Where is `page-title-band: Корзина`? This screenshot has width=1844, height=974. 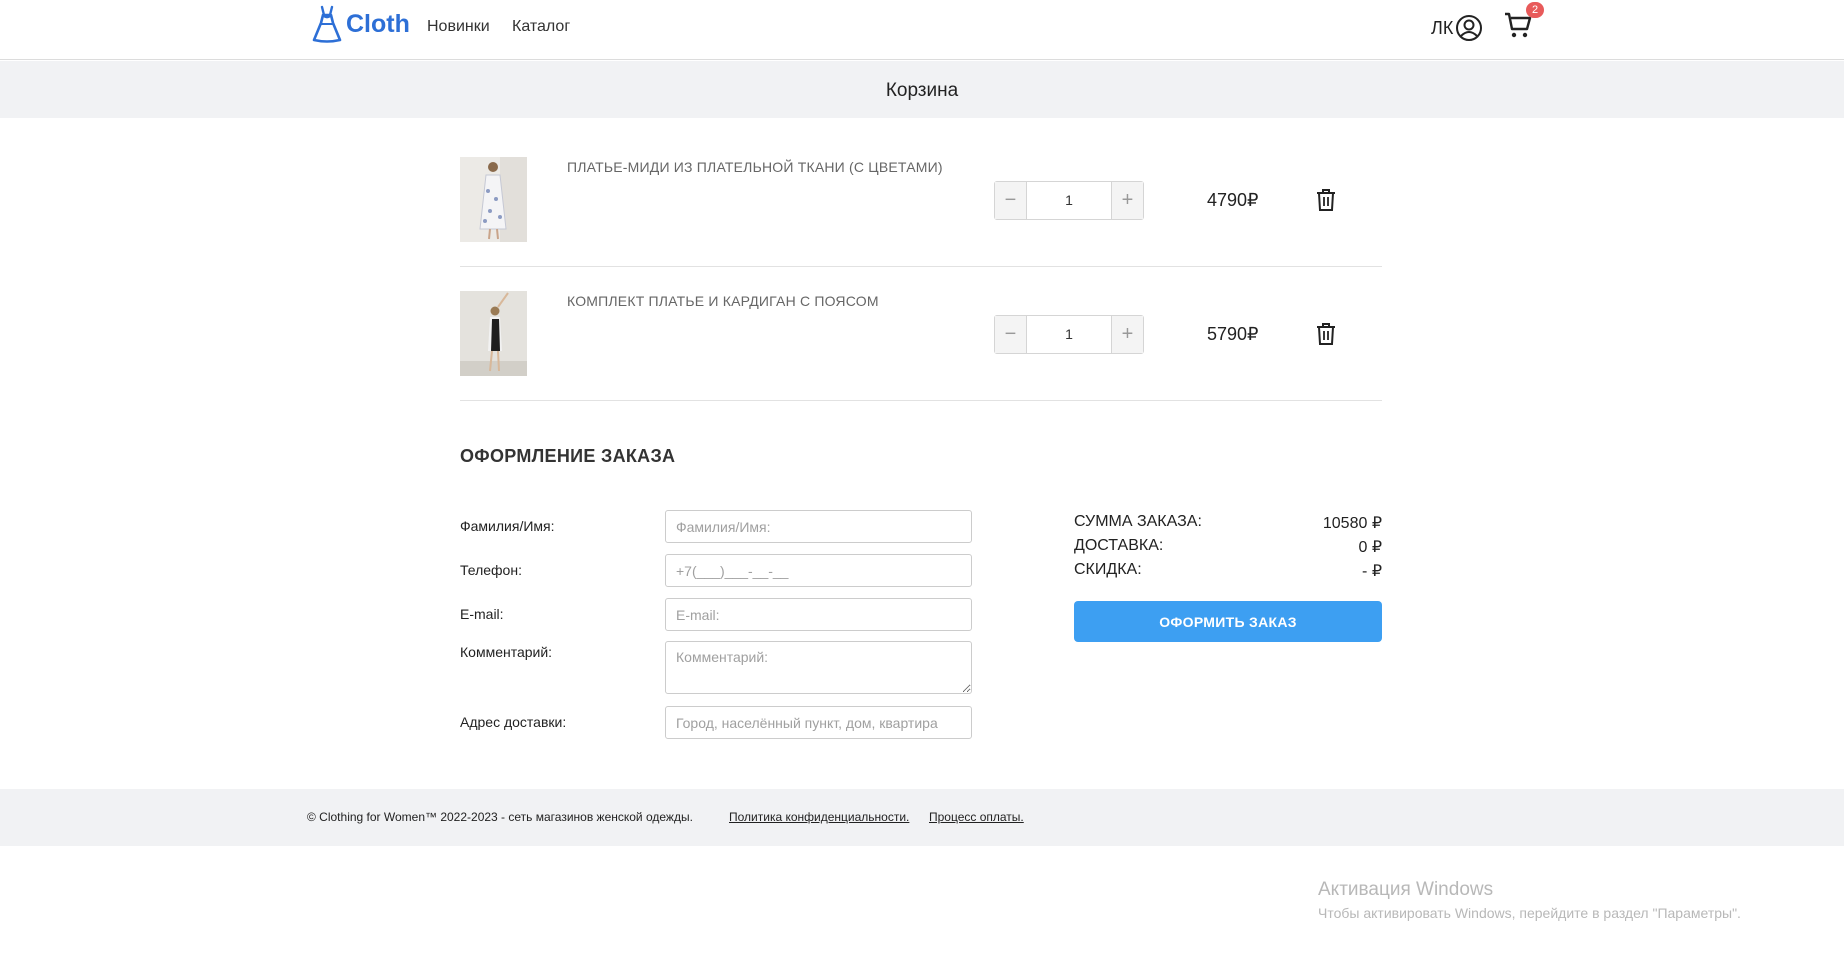 page-title-band: Корзина is located at coordinates (922, 89).